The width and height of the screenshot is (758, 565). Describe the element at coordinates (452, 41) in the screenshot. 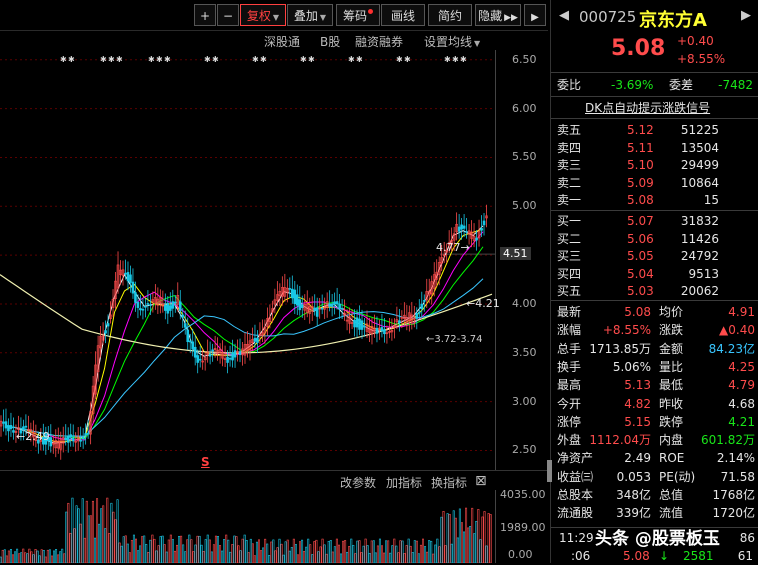

I see `set-ma-dropdown: 设置均线 ▼` at that location.